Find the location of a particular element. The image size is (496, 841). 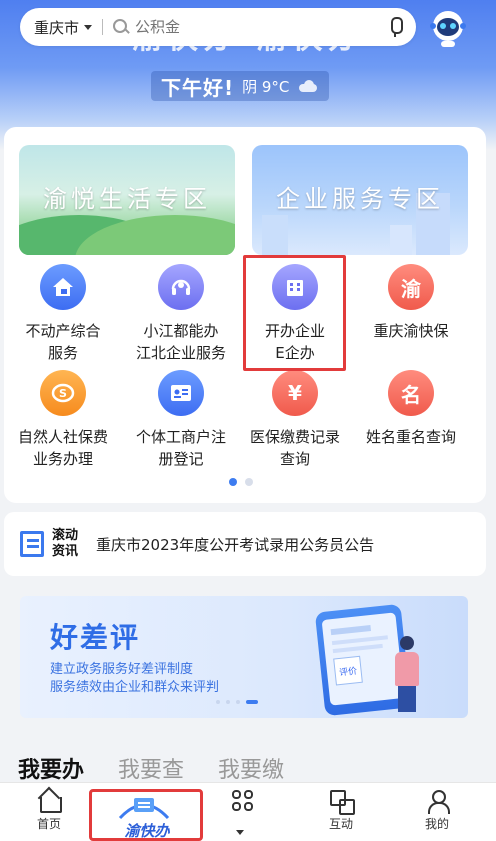

person-body is located at coordinates (407, 669).